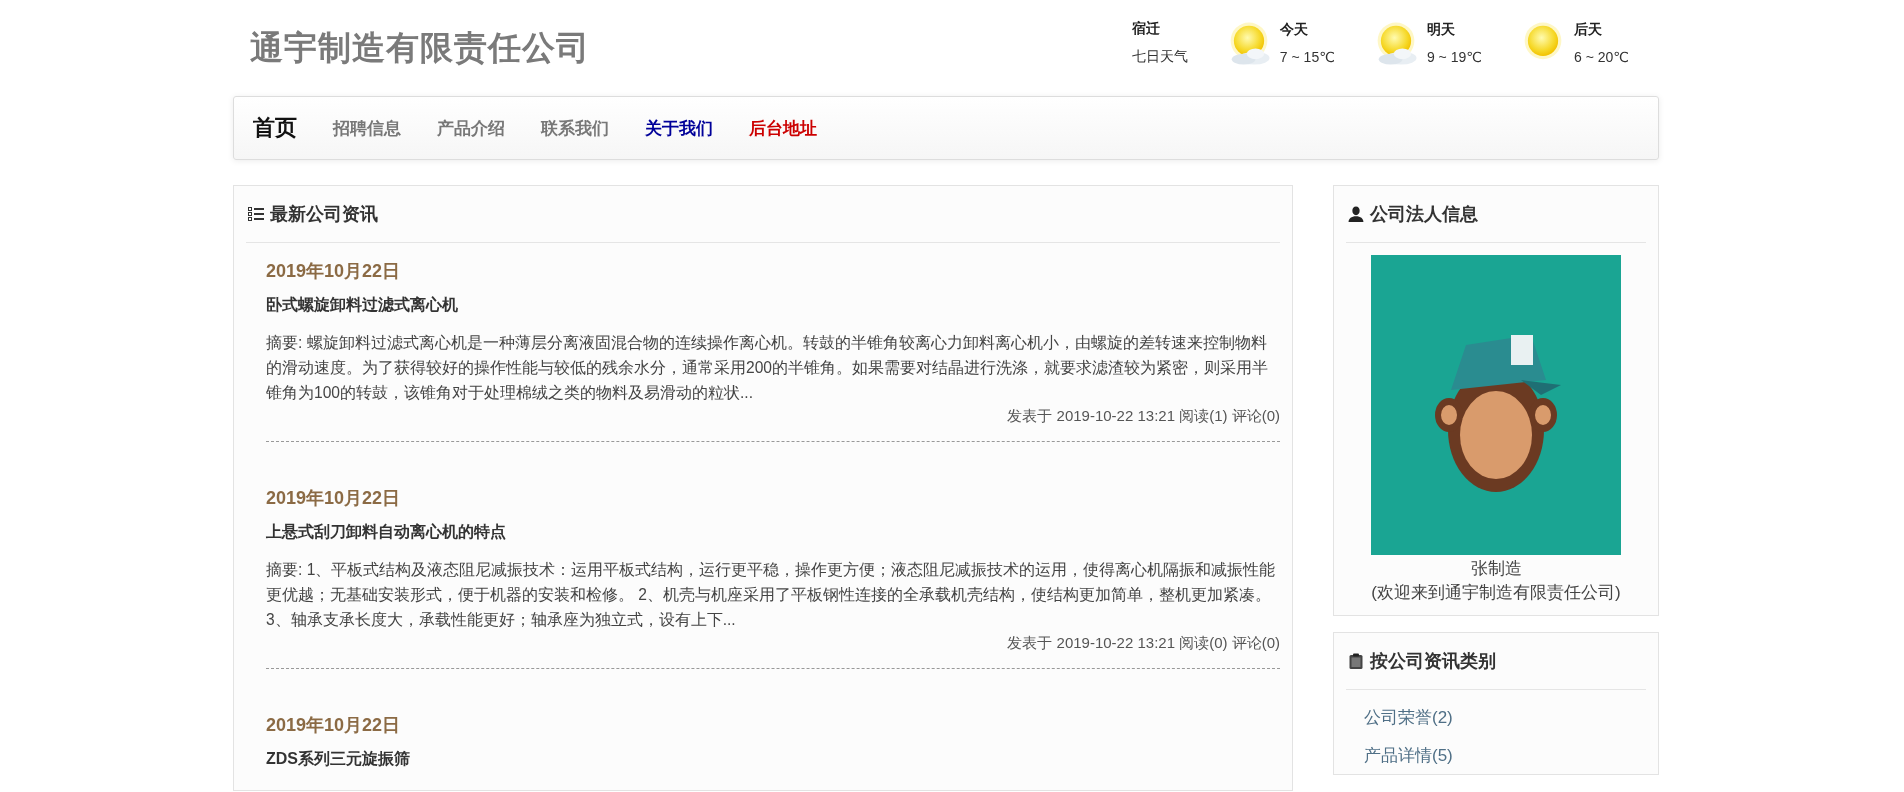 This screenshot has height=792, width=1904. I want to click on nav-link: 招聘信息, so click(367, 128).